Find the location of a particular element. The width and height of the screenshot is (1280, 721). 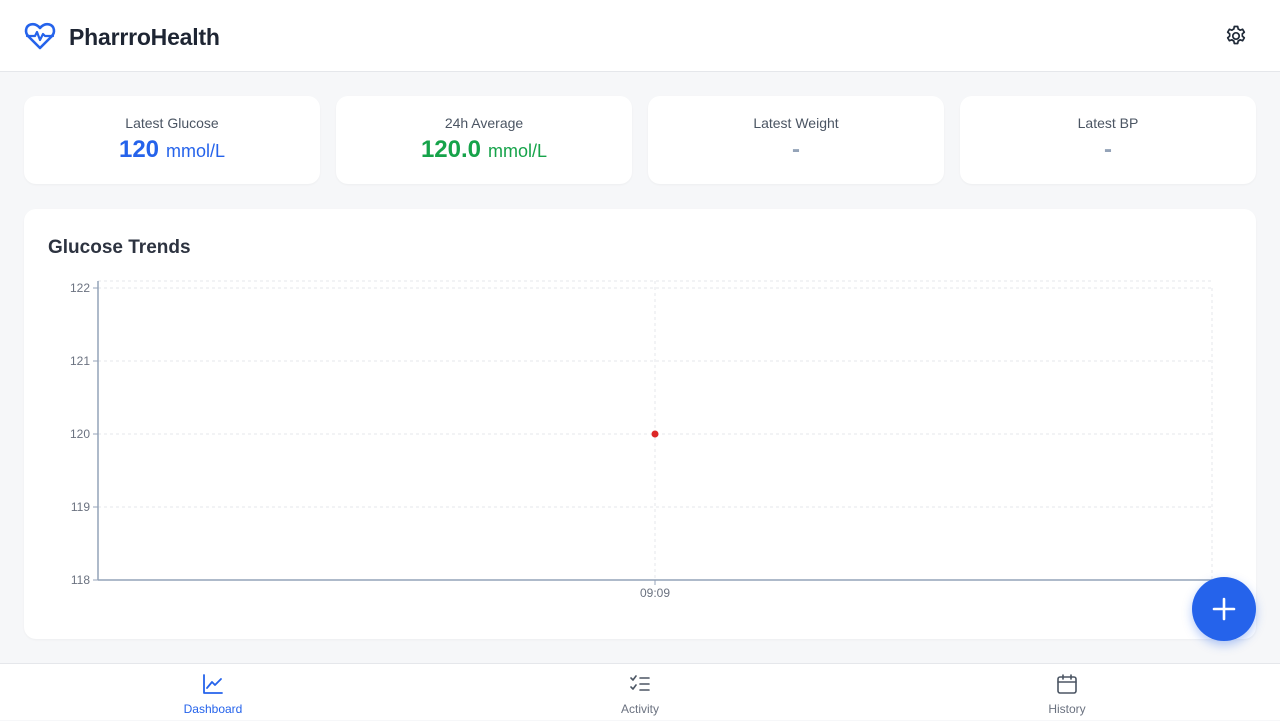

add-reading-button is located at coordinates (1224, 609).